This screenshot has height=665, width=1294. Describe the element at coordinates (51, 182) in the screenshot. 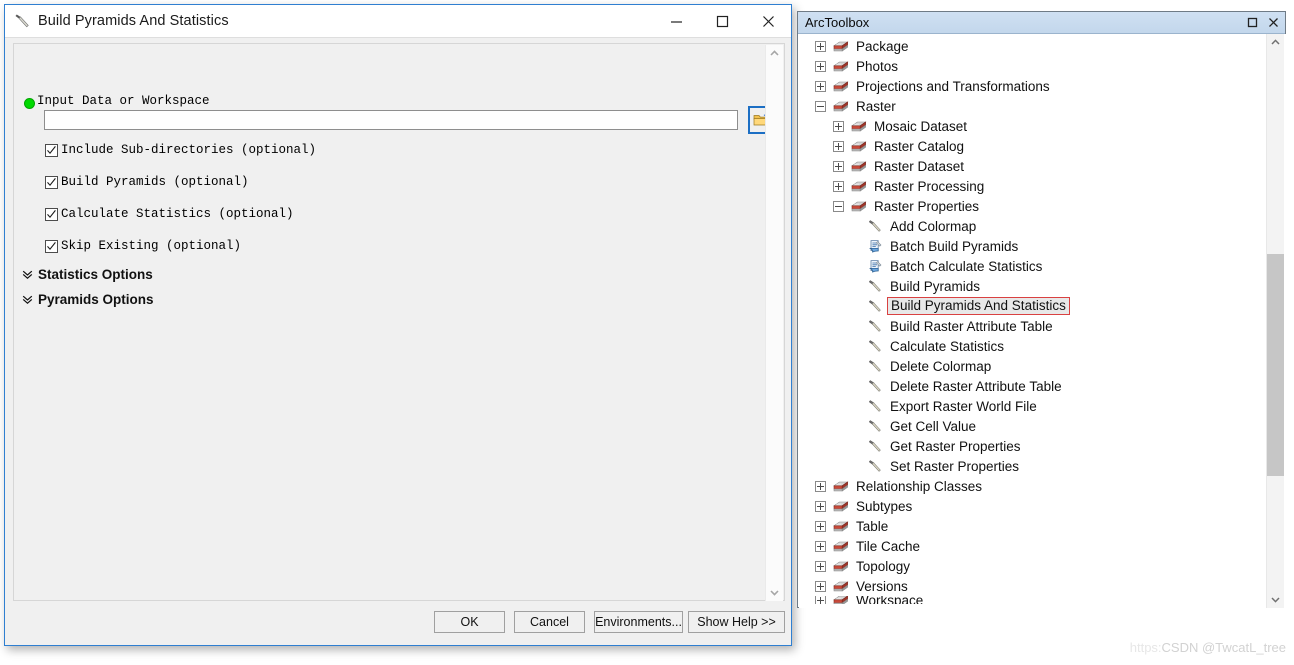

I see `checkbox-build-pyramids` at that location.